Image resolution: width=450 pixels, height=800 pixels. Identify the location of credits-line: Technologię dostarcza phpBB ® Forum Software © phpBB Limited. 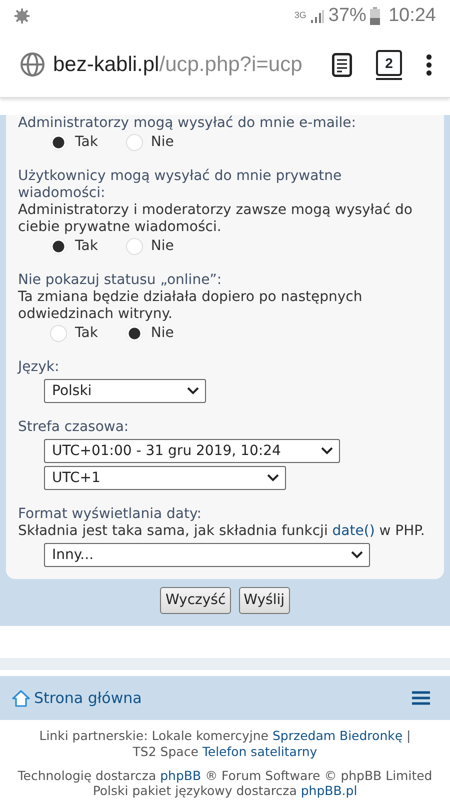
(225, 775).